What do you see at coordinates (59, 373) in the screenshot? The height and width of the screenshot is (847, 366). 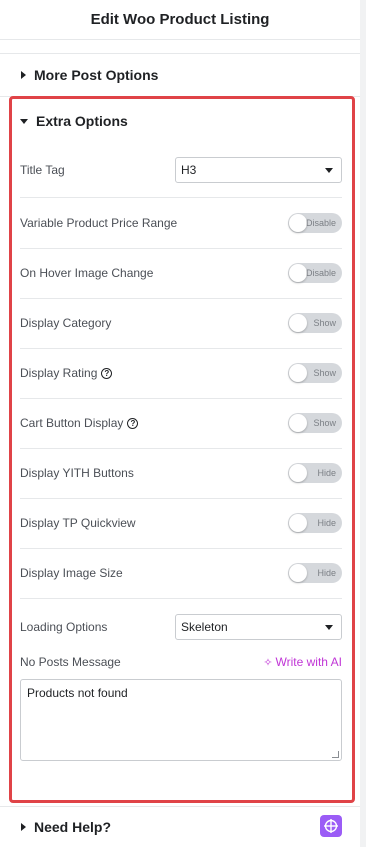 I see `field-label: Display Rating` at bounding box center [59, 373].